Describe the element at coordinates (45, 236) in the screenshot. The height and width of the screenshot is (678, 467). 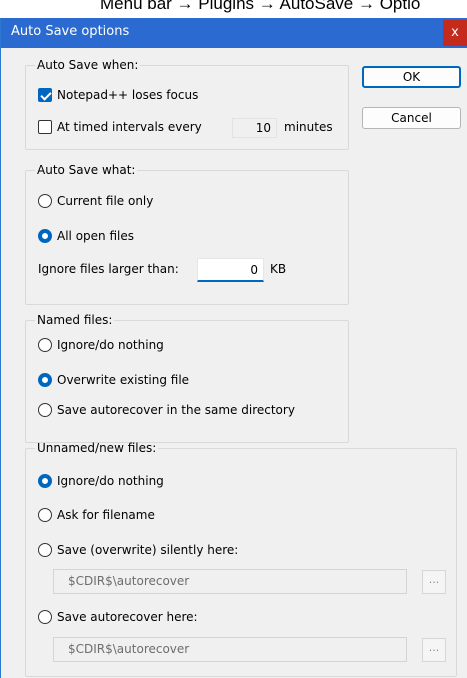
I see `all-open-files-radio` at that location.